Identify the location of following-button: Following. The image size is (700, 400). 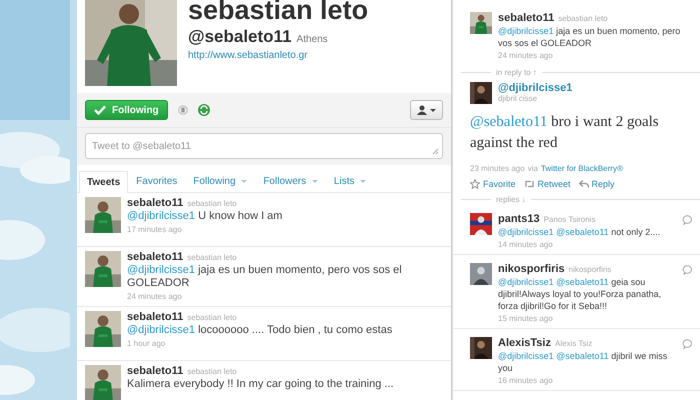
(126, 110).